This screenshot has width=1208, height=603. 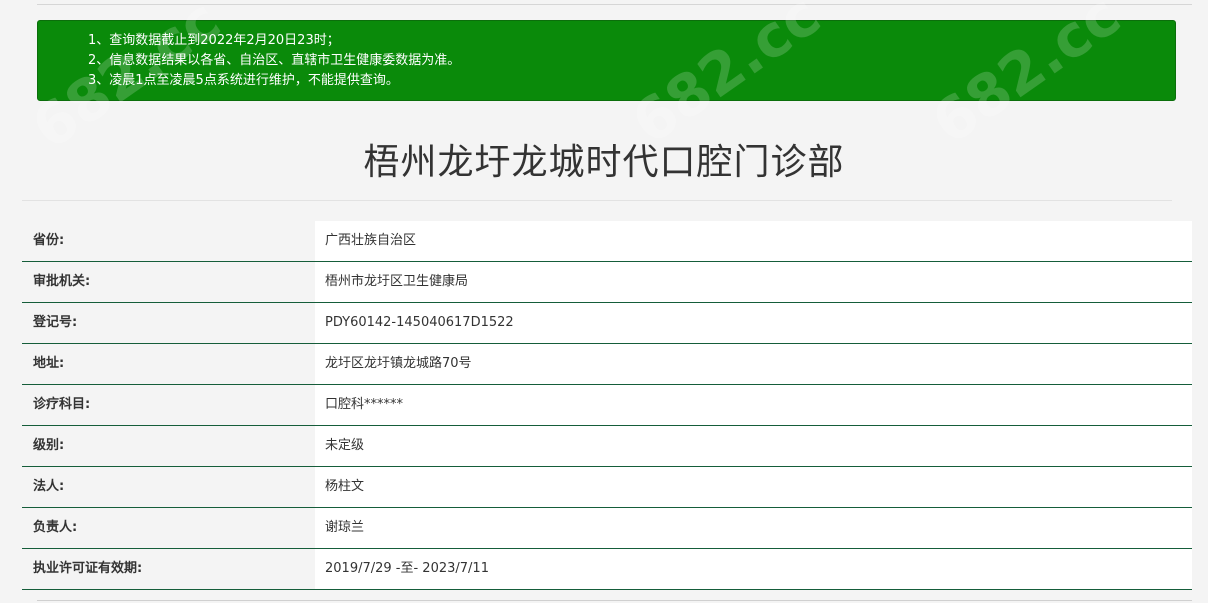 I want to click on row-value-level: 未定级, so click(x=753, y=446).